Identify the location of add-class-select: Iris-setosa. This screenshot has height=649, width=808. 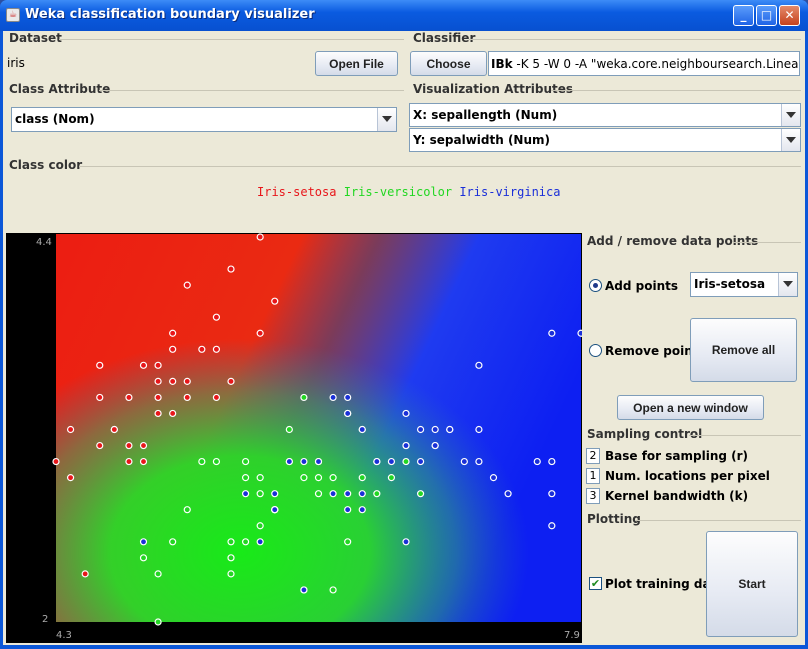
(744, 284).